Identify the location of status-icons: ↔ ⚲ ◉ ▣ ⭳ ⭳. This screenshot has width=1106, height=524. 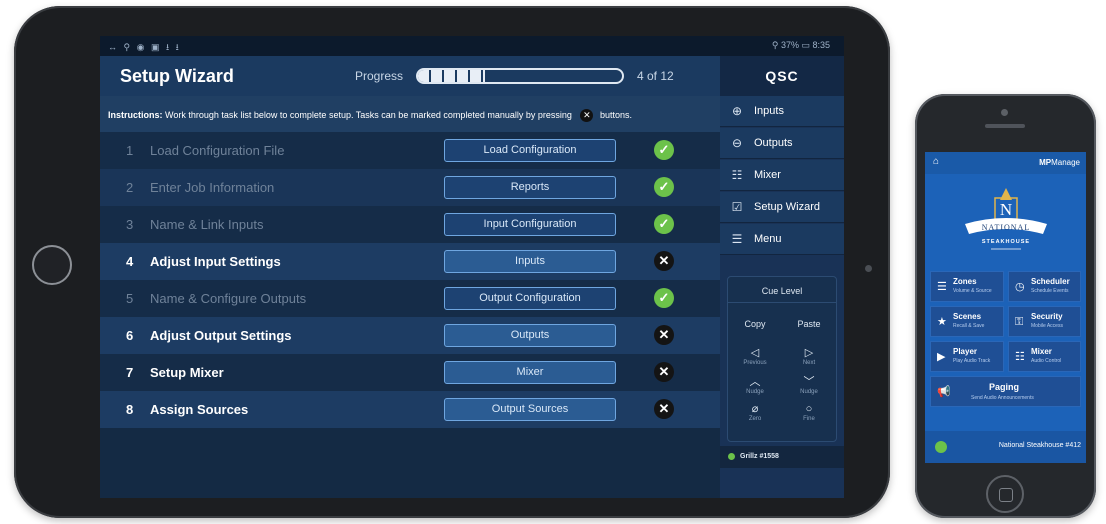
(144, 47).